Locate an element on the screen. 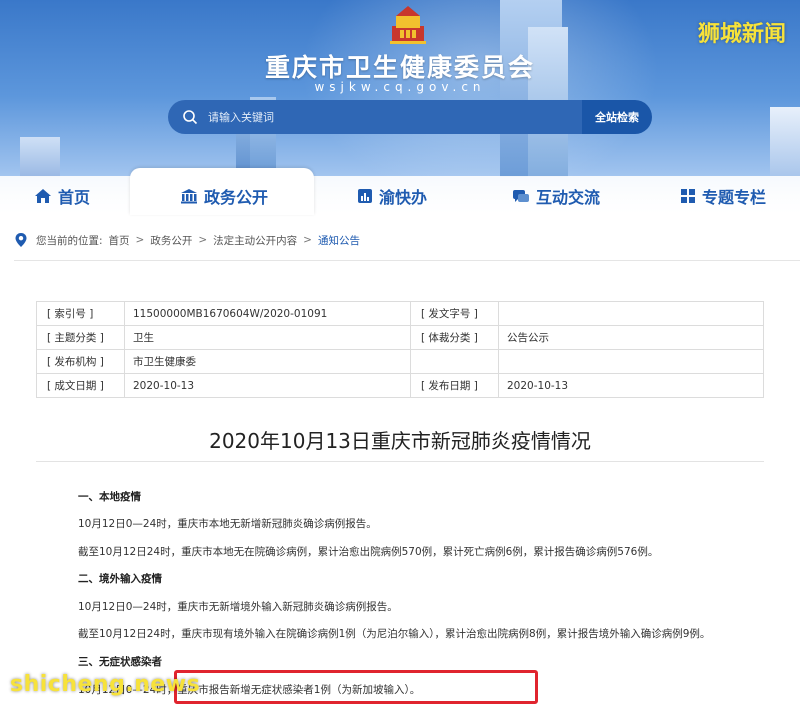  skyline-building is located at coordinates (785, 142).